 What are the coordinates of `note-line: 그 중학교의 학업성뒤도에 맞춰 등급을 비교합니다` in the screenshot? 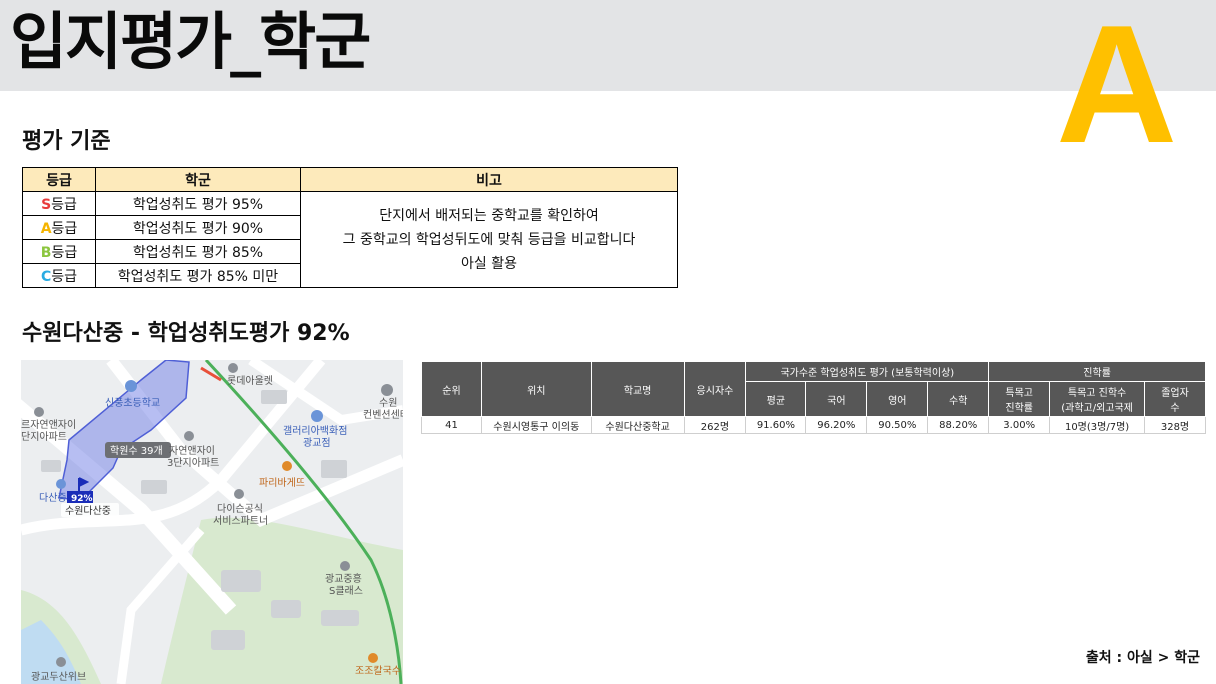 It's located at (489, 239).